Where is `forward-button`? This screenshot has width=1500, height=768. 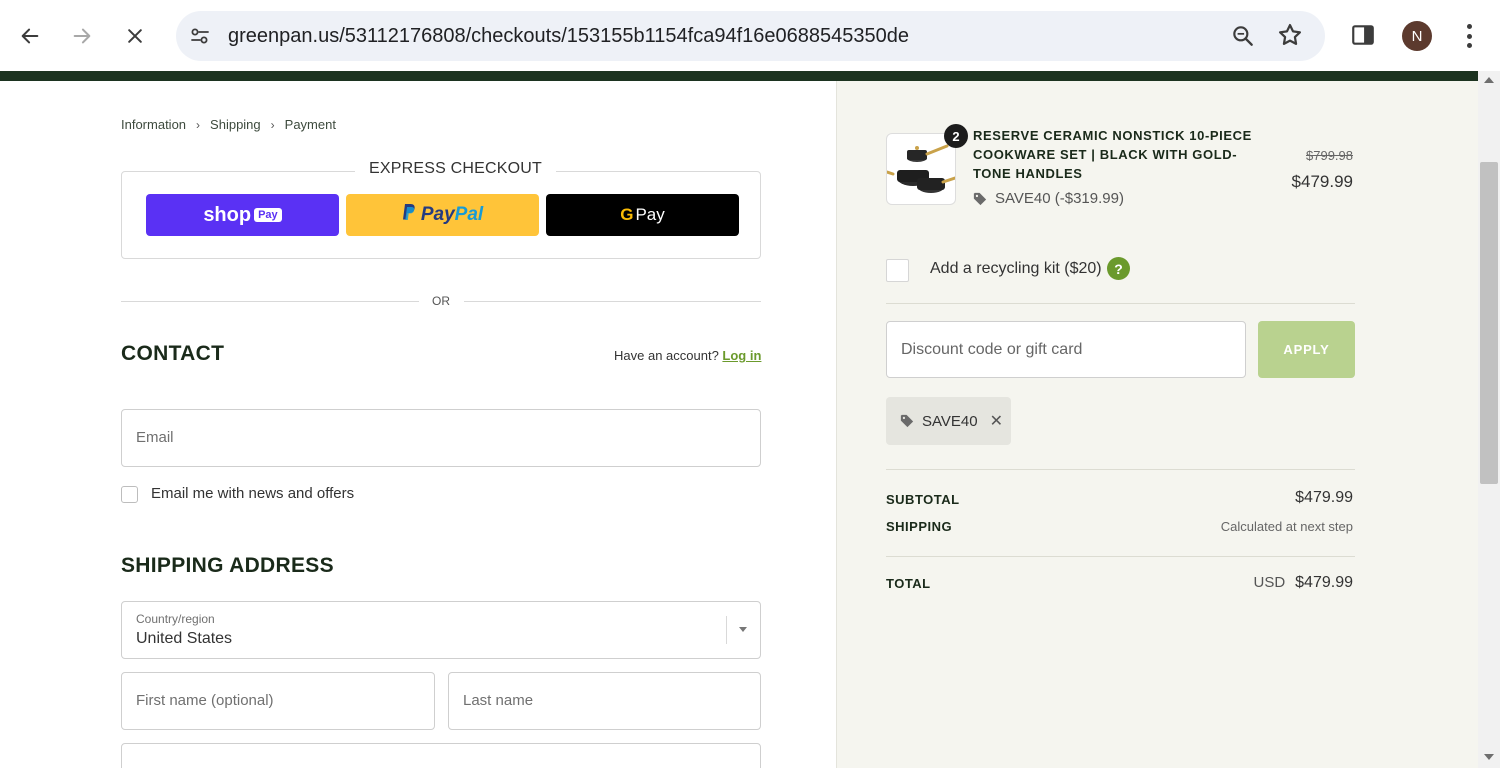 forward-button is located at coordinates (82, 36).